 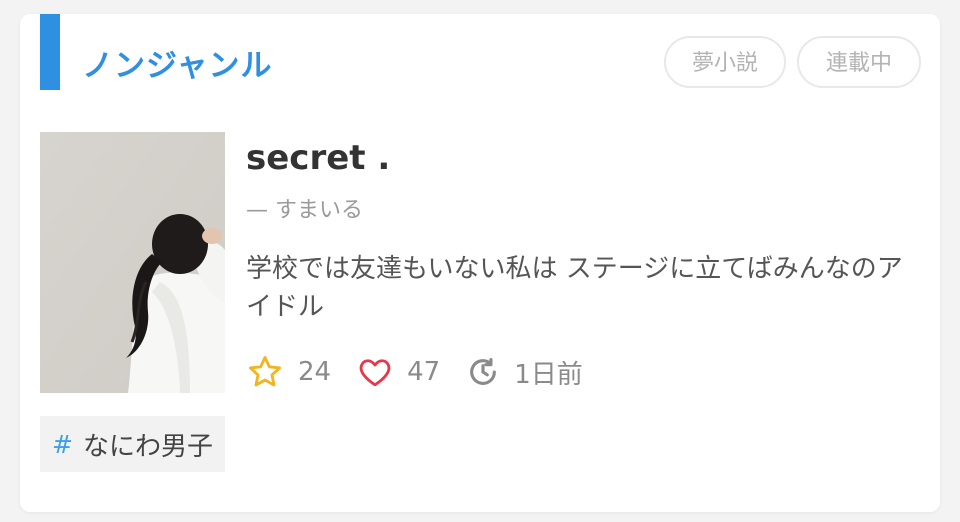 What do you see at coordinates (62, 444) in the screenshot?
I see `hashtag-icon: #` at bounding box center [62, 444].